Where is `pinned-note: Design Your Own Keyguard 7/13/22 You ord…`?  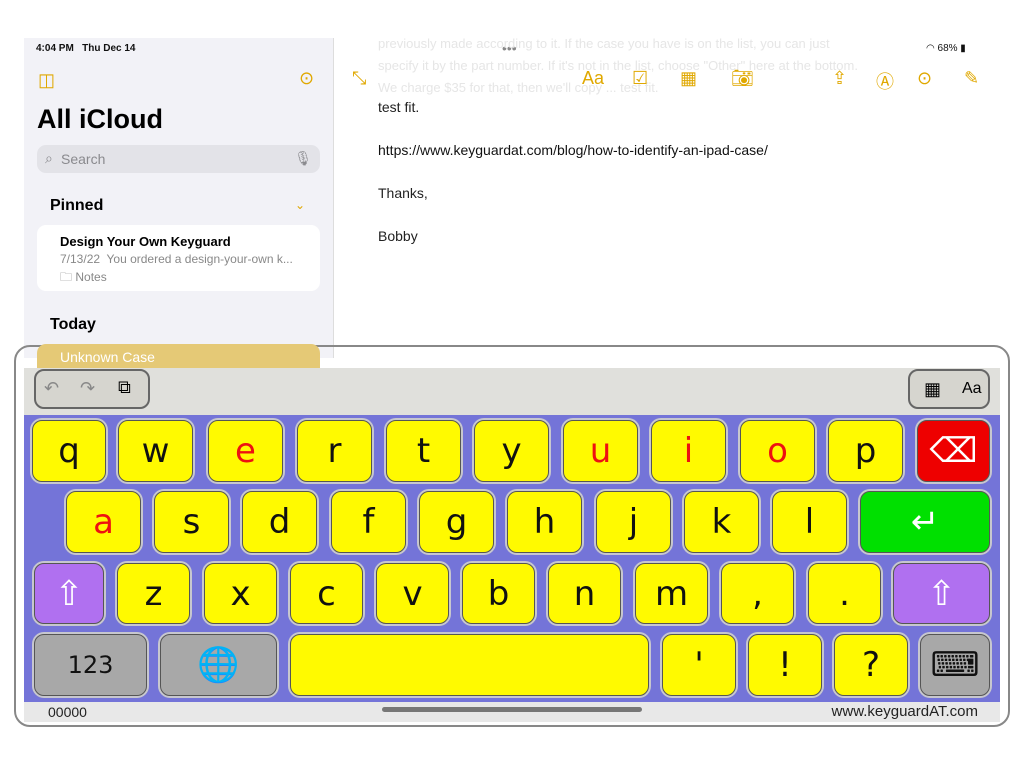
pinned-note: Design Your Own Keyguard 7/13/22 You ord… is located at coordinates (178, 258).